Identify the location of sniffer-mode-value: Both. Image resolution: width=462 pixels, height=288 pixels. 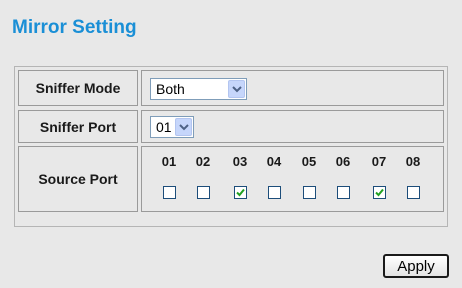
(170, 89).